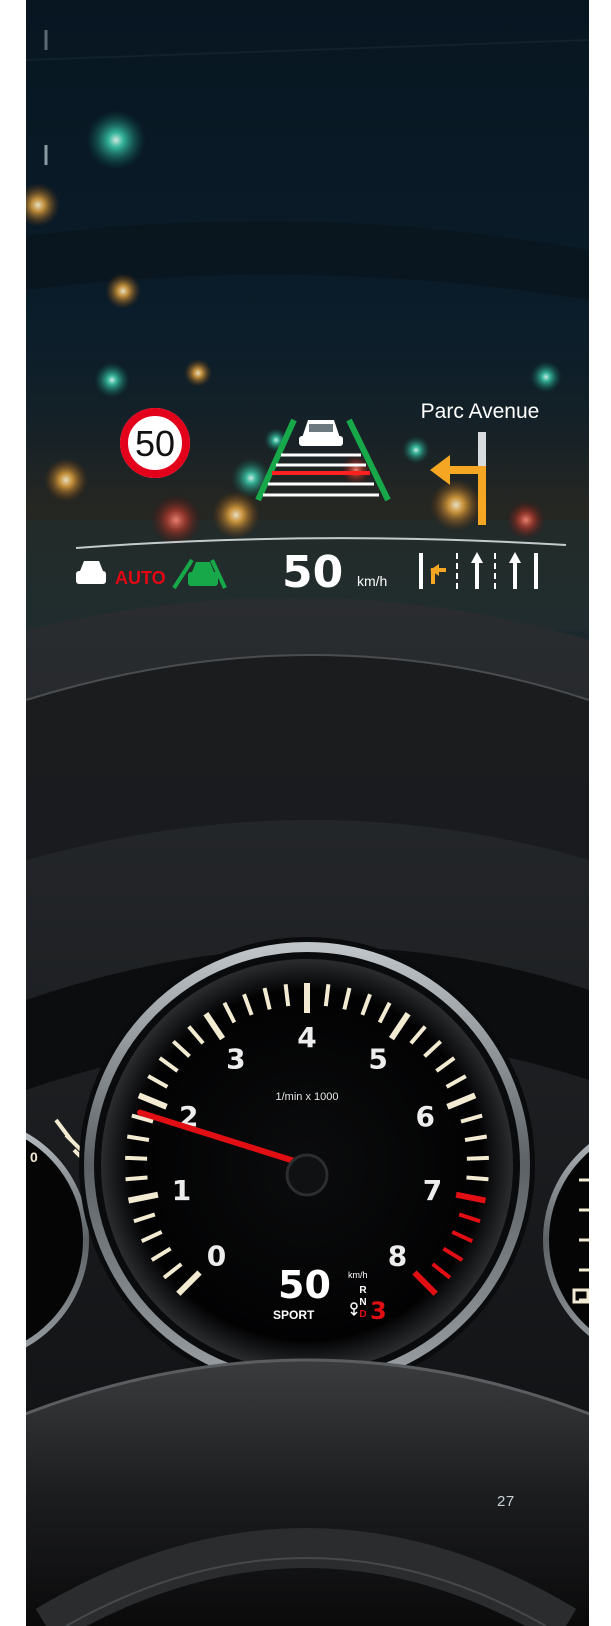 Image resolution: width=611 pixels, height=1626 pixels. What do you see at coordinates (34, 1157) in the screenshot?
I see `svg-text: 0` at bounding box center [34, 1157].